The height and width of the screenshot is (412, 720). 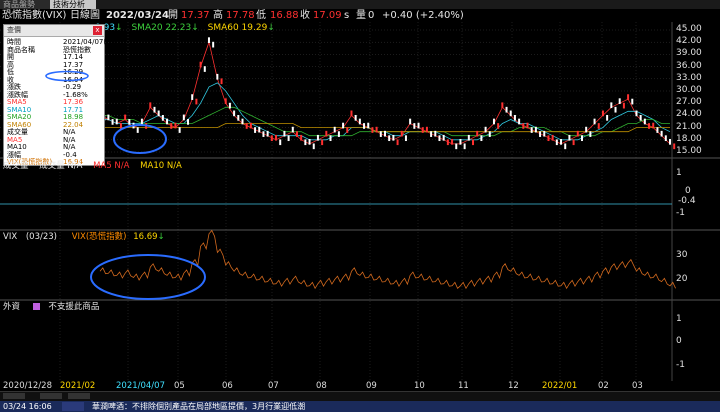 What do you see at coordinates (689, 41) in the screenshot?
I see `price-axis-label: 42.00` at bounding box center [689, 41].